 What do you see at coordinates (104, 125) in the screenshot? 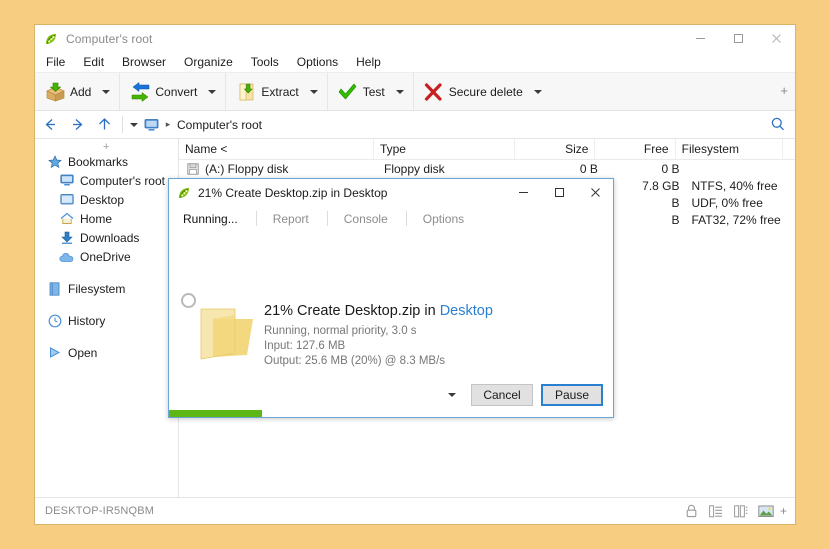
I see `up-arrow-icon` at bounding box center [104, 125].